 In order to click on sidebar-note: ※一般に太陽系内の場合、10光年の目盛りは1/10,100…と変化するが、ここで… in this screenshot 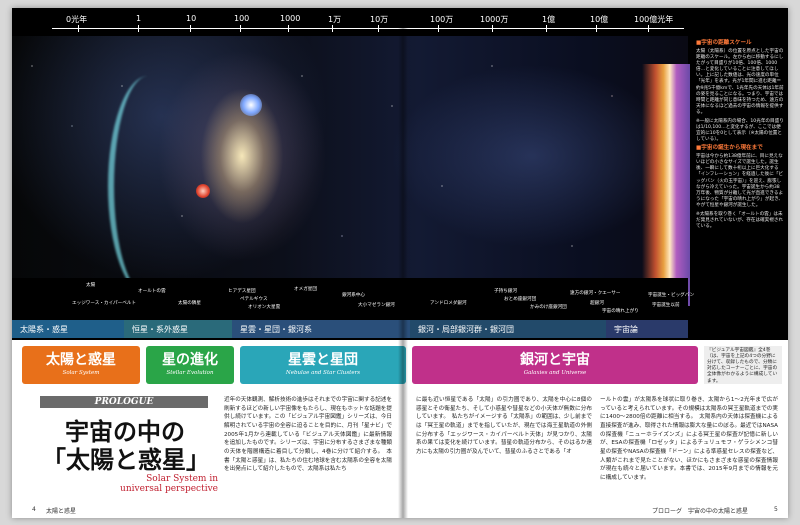, I will do `click(740, 130)`.